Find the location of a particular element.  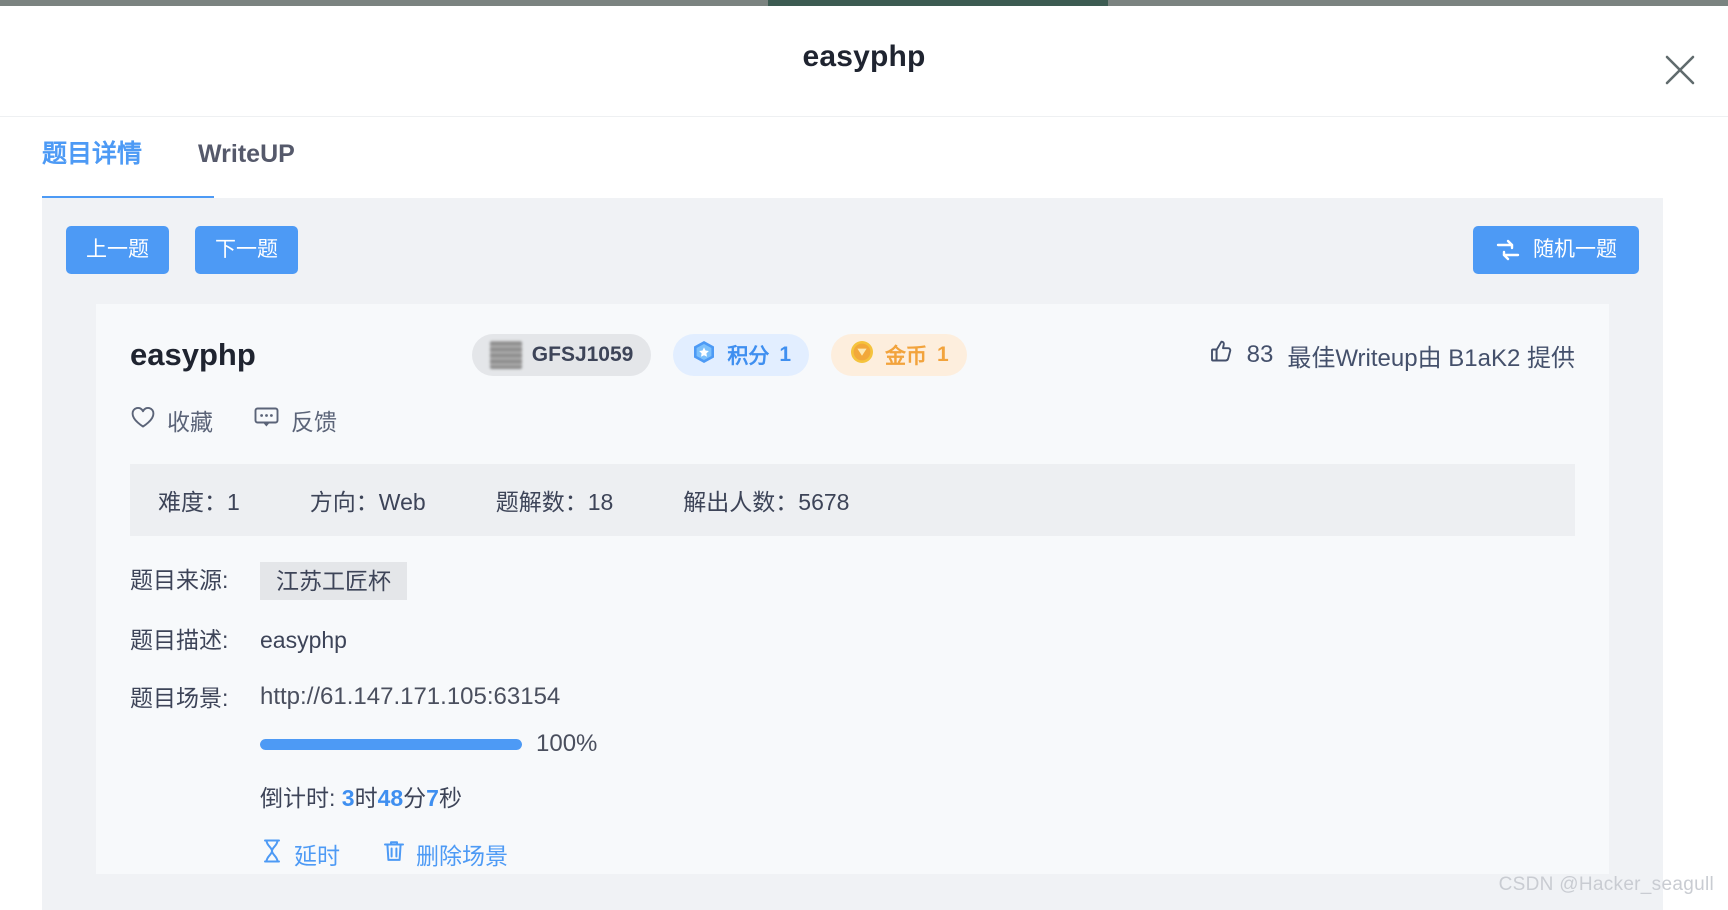

scene-url-link: http://61.147.171.105:63154 is located at coordinates (428, 697).